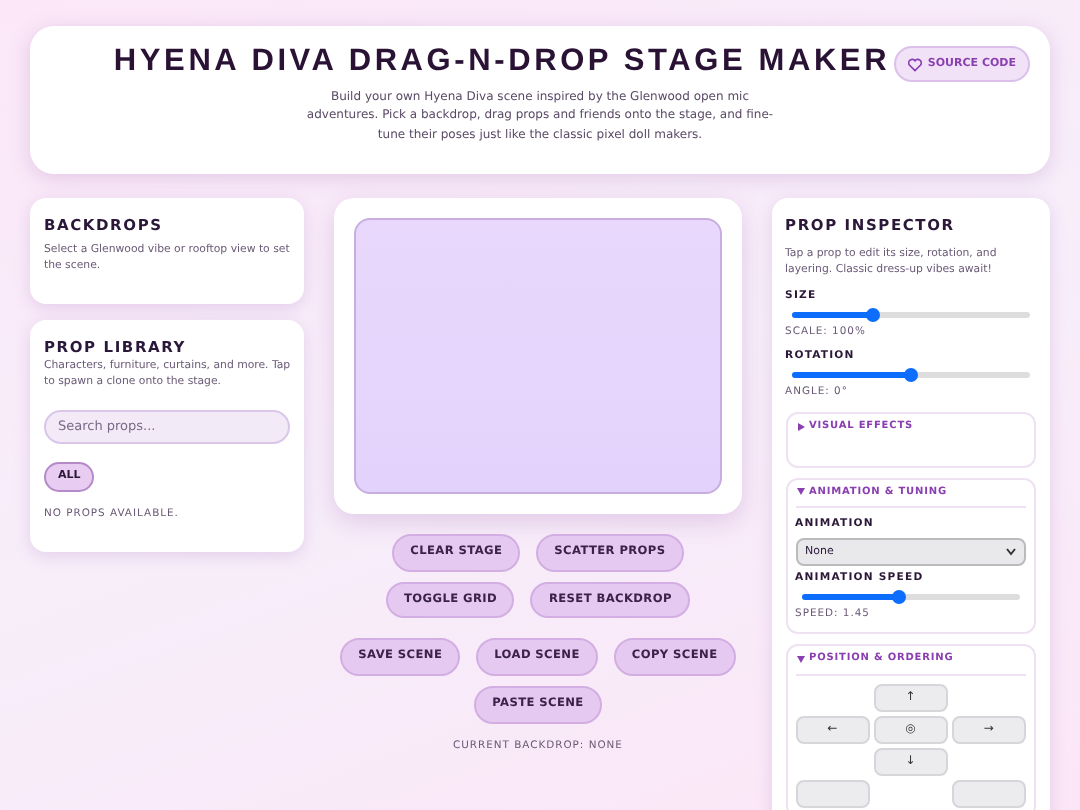  I want to click on chevron-icon, so click(1011, 552).